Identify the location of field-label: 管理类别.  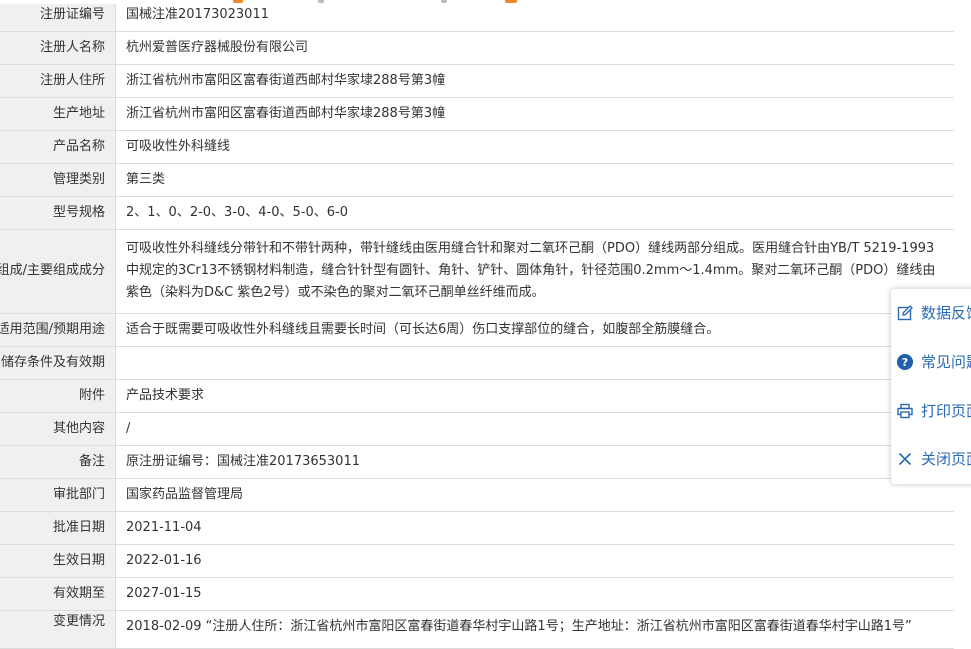
(58, 180).